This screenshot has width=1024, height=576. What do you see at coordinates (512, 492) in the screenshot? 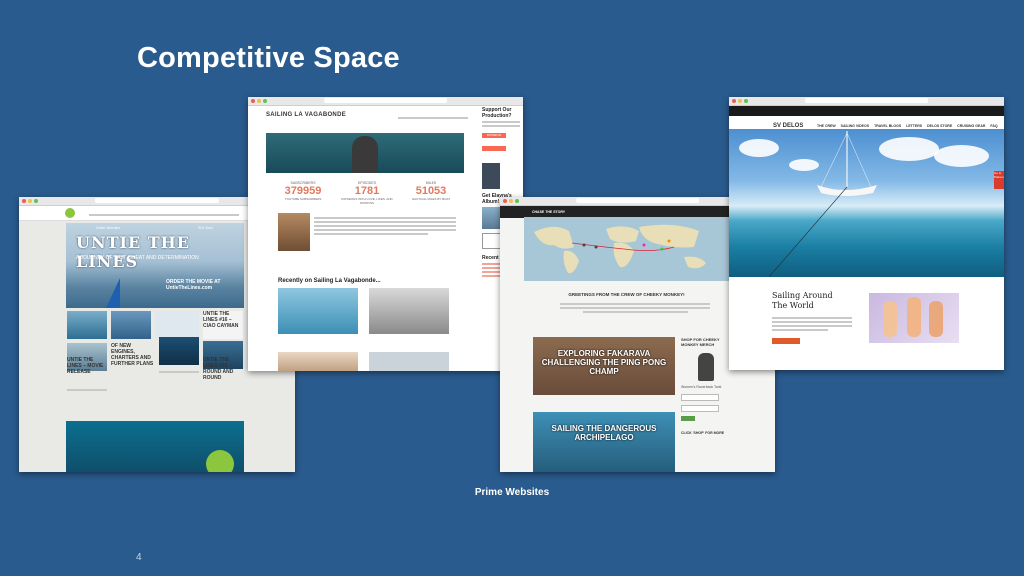
I see `slide-caption: Prime Websites` at bounding box center [512, 492].